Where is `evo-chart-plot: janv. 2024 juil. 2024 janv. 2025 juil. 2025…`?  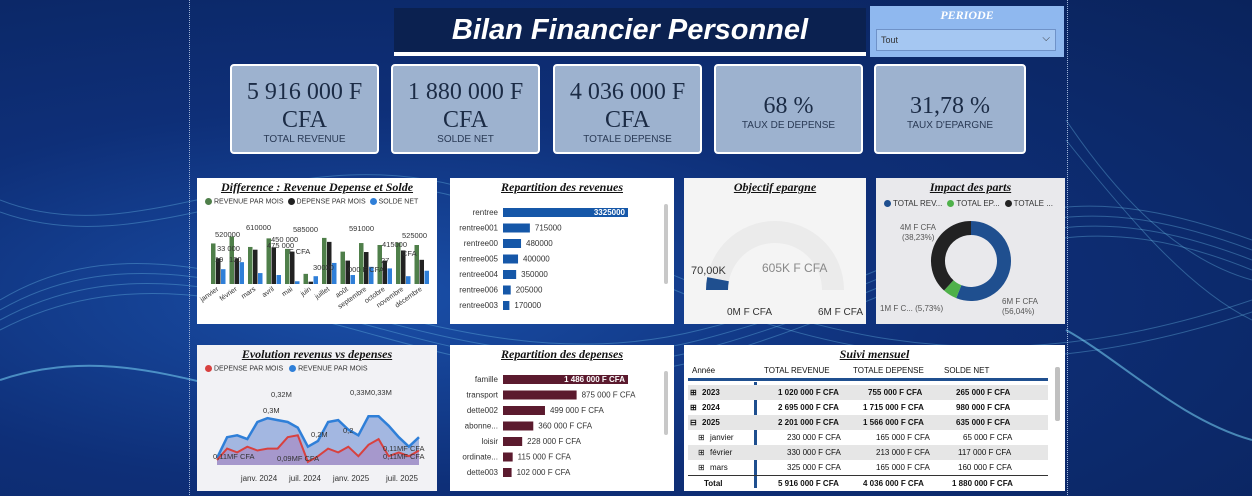 evo-chart-plot: janv. 2024 juil. 2024 janv. 2025 juil. 2025… is located at coordinates (319, 435).